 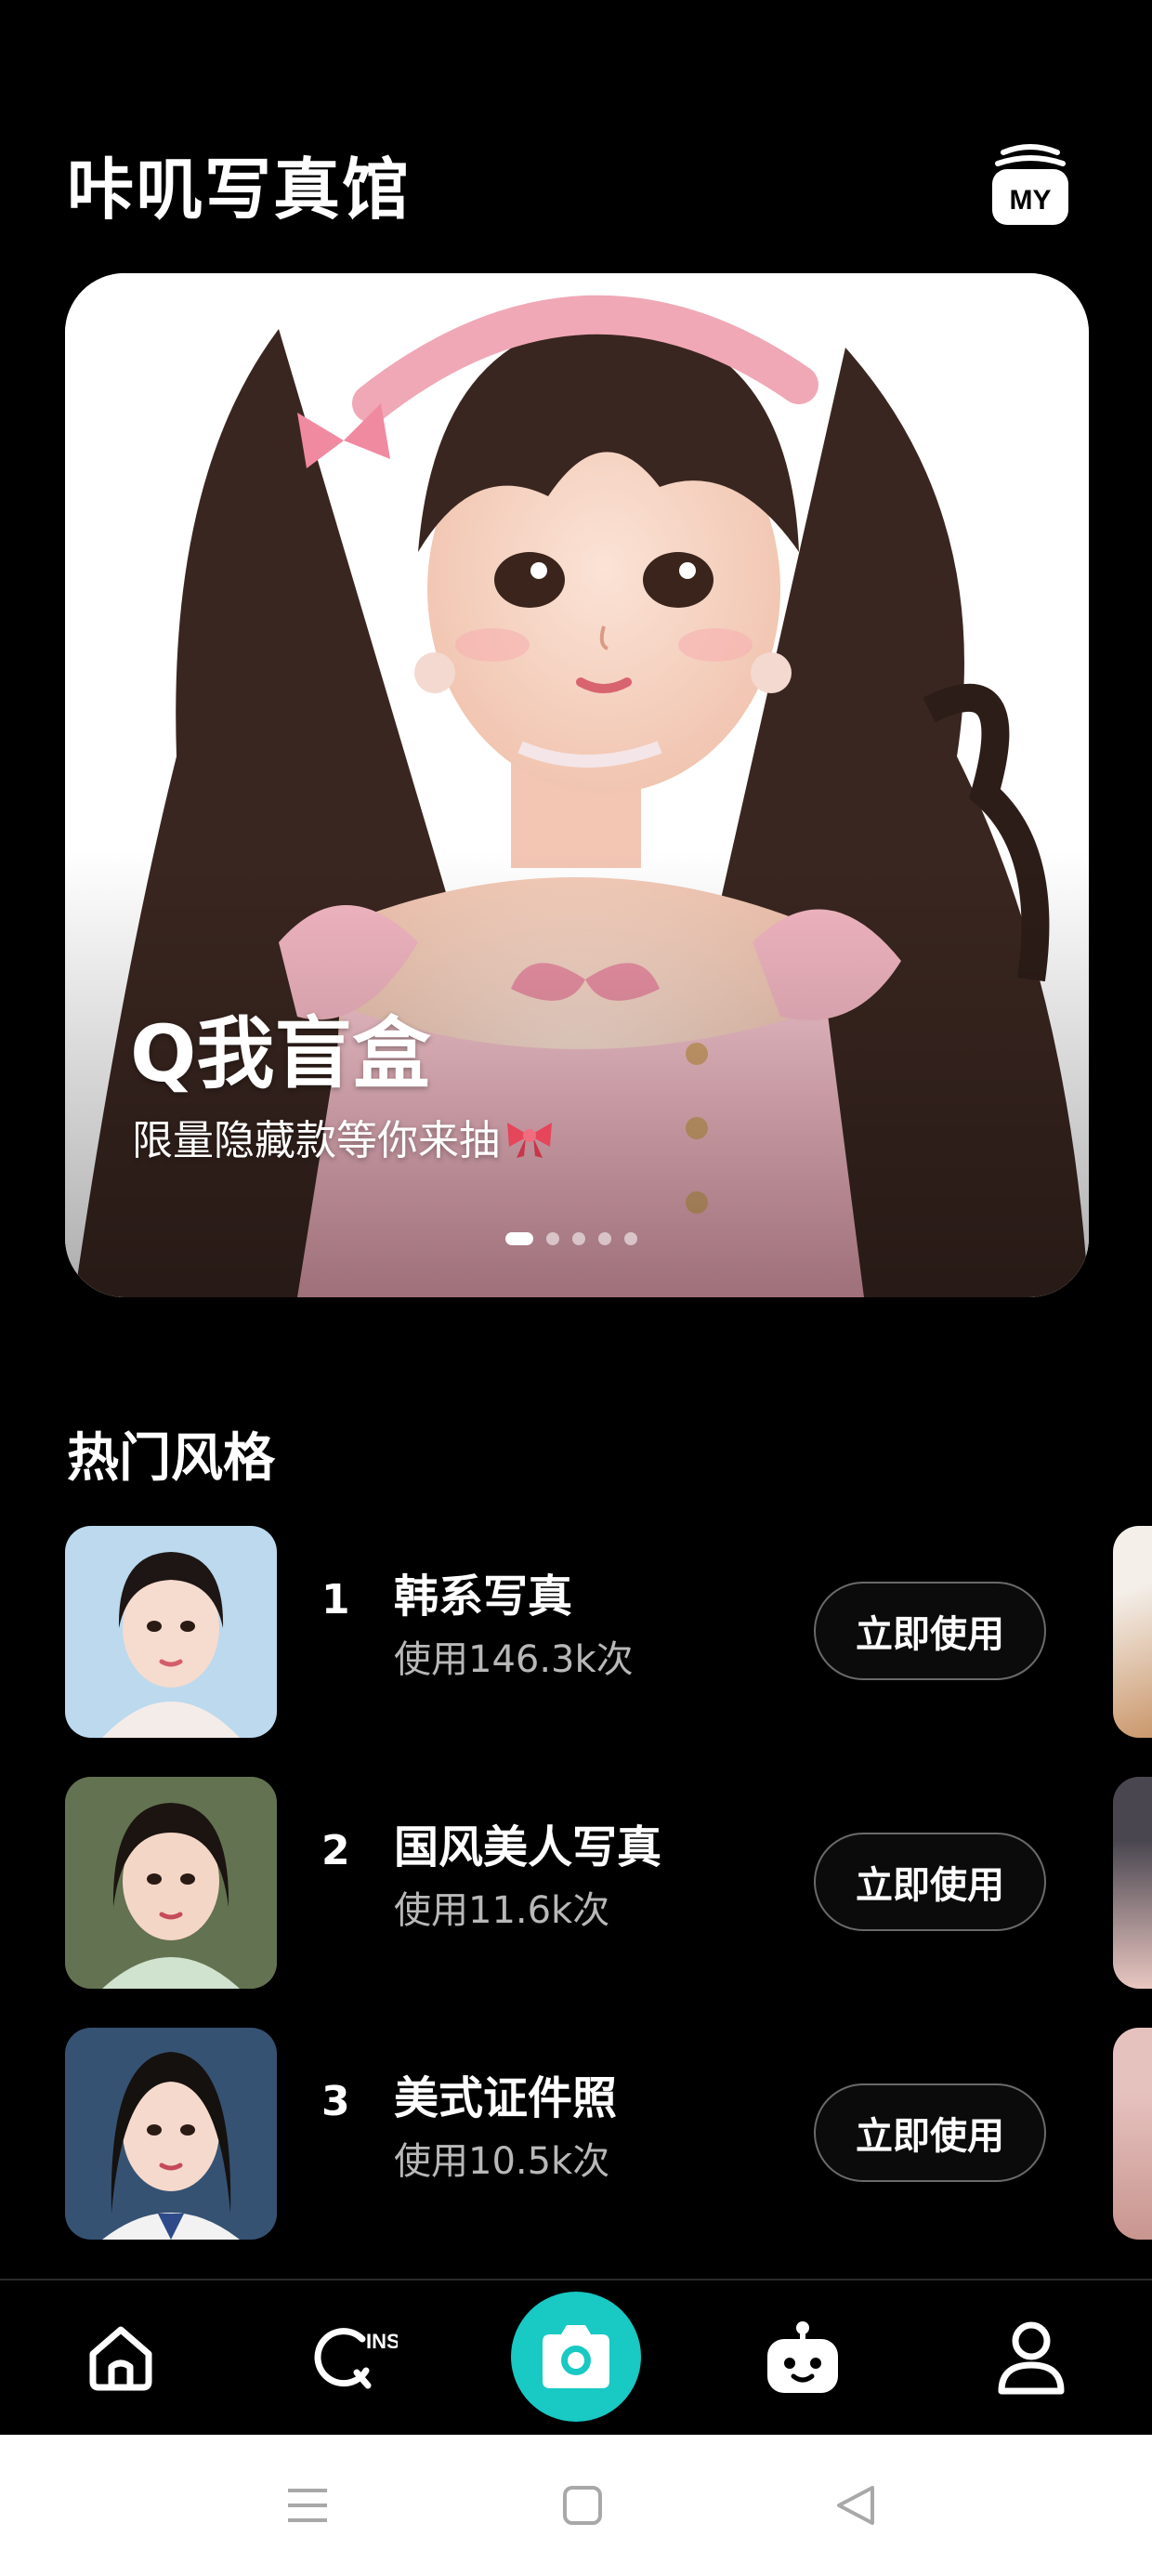 I want to click on robot-icon, so click(x=802, y=2357).